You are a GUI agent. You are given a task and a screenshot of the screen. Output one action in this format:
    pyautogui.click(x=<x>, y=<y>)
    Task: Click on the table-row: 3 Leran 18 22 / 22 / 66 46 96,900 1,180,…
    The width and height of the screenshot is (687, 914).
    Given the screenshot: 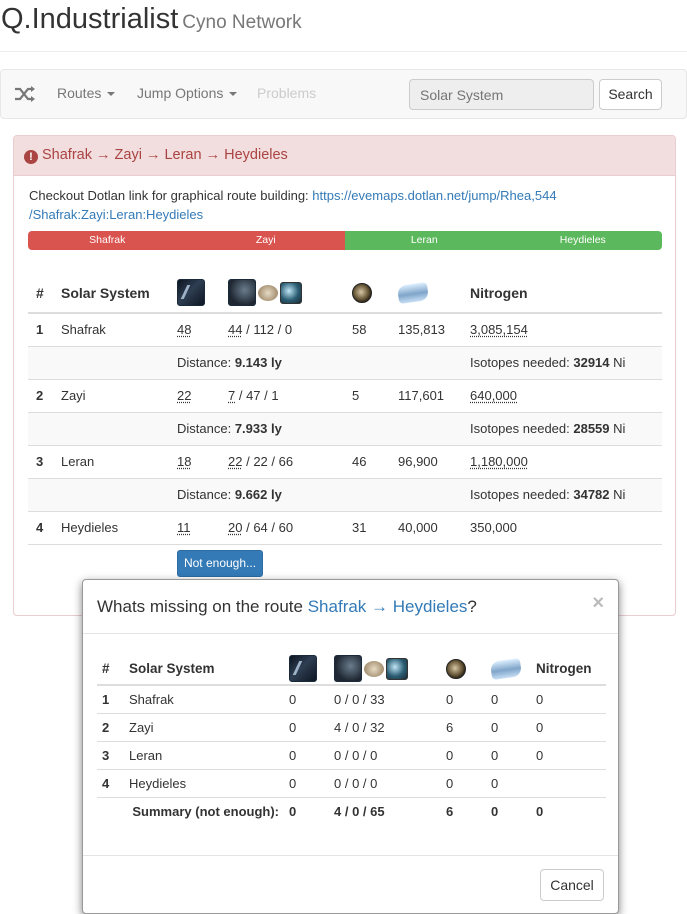 What is the action you would take?
    pyautogui.click(x=345, y=461)
    